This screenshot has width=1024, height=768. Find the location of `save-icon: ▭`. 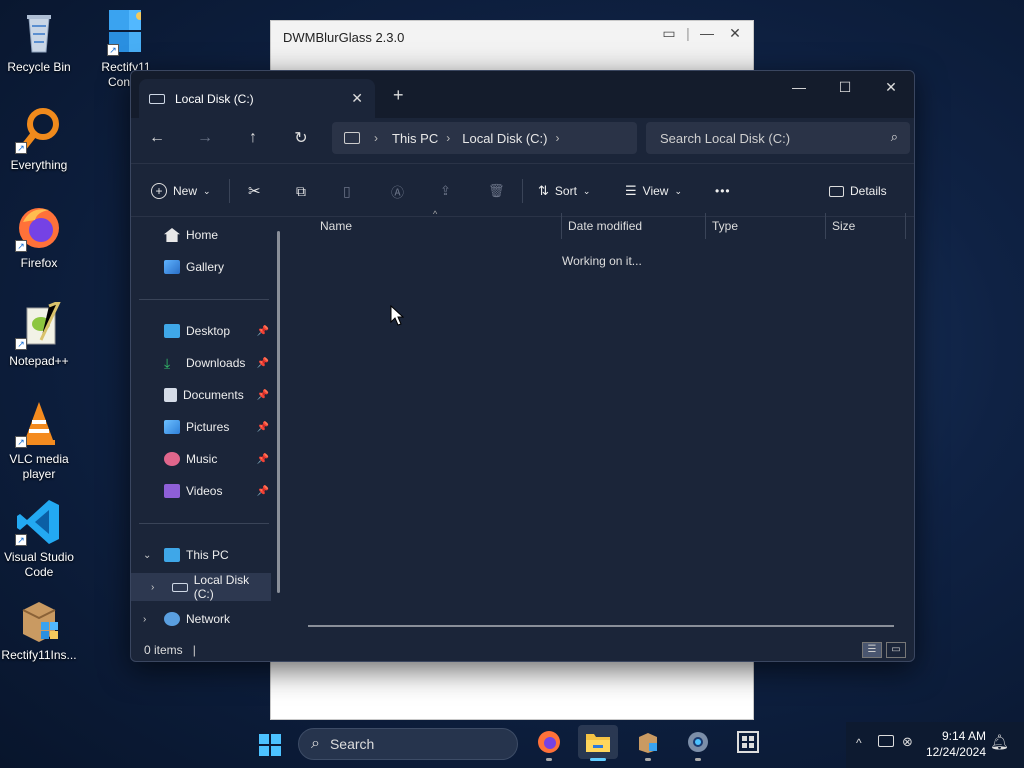

save-icon: ▭ is located at coordinates (669, 33).